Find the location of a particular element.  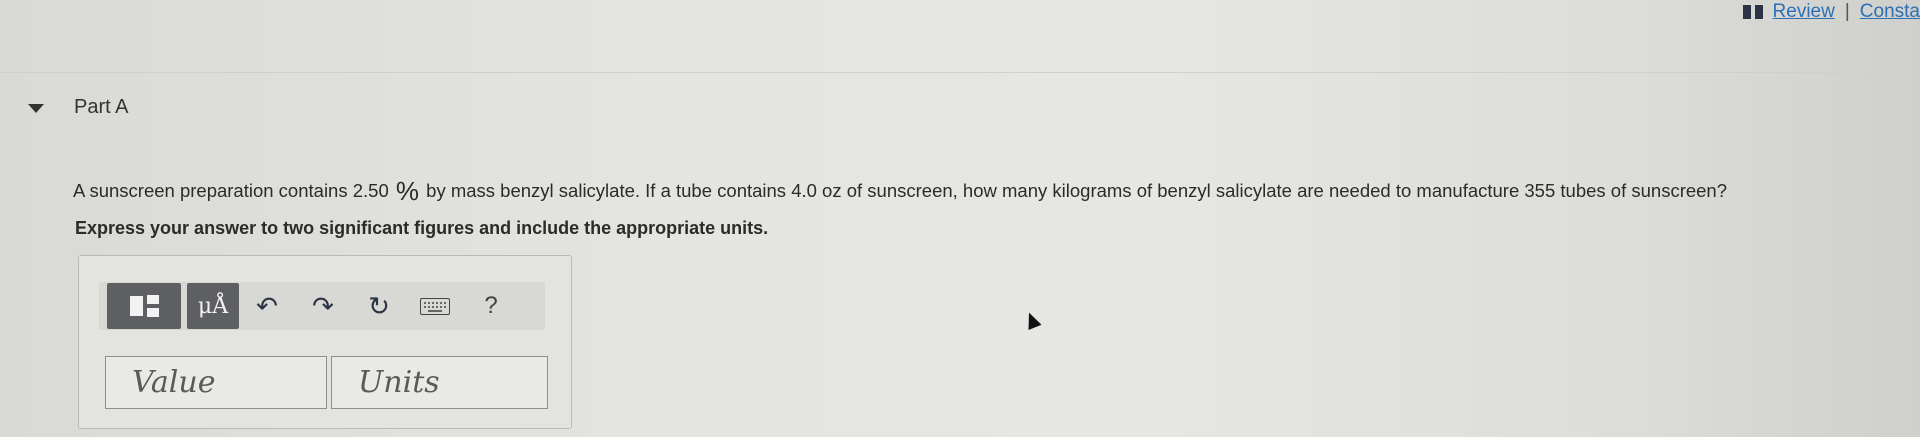

section-divider is located at coordinates (960, 72).